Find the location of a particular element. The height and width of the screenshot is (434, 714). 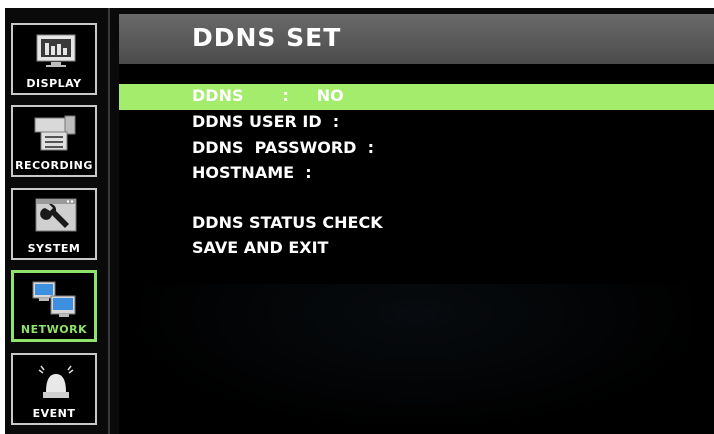

page-title: DDNS SET is located at coordinates (267, 37).